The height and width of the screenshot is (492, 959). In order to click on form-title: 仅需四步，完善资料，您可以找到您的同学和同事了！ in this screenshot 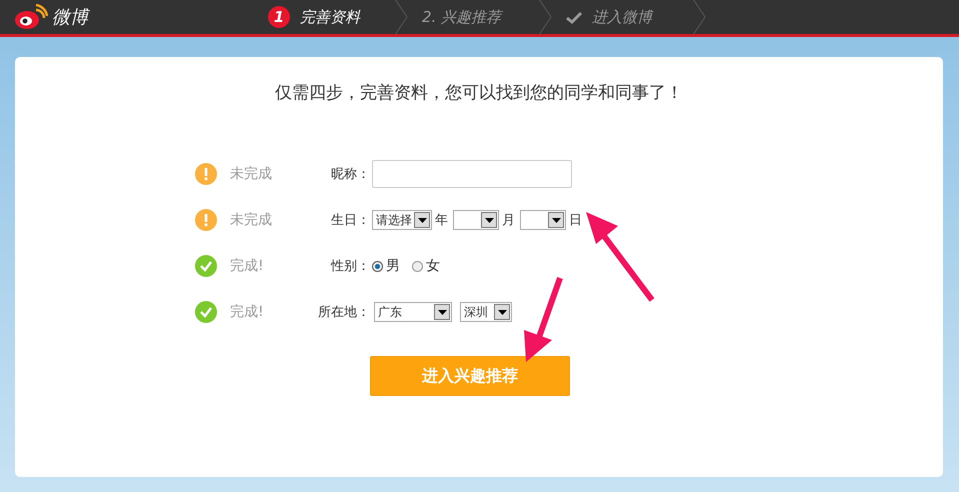, I will do `click(479, 93)`.